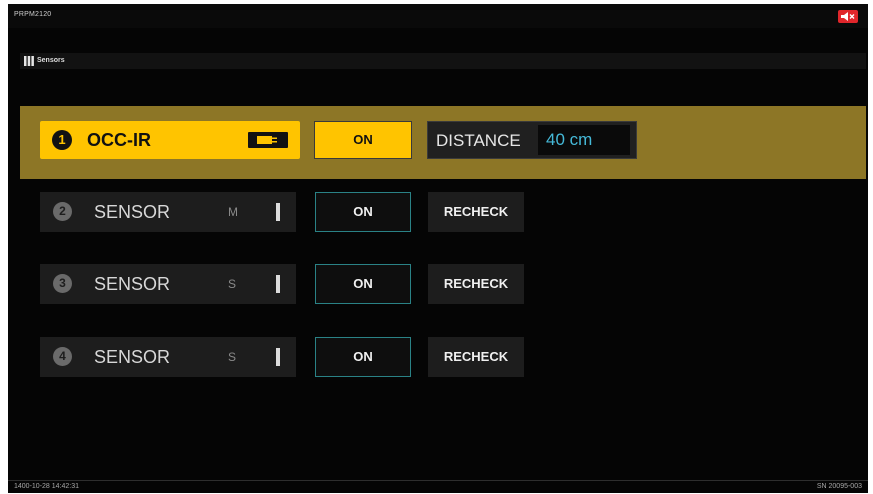 Image resolution: width=873 pixels, height=494 pixels. I want to click on model-name: PRPM2120, so click(33, 14).